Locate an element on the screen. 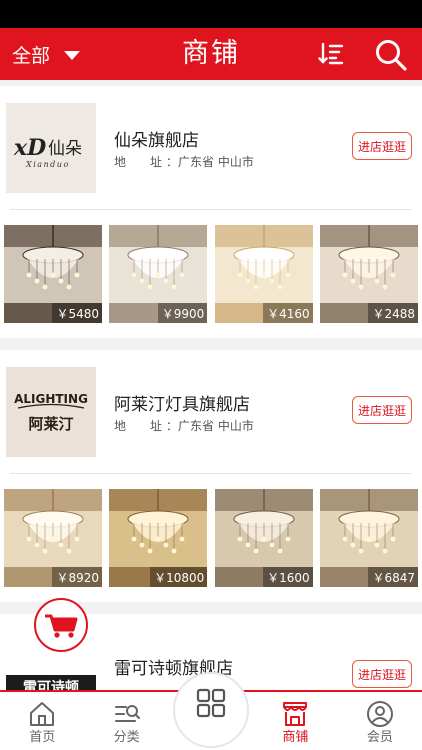 This screenshot has height=750, width=422. tab-home: 首页 is located at coordinates (42, 721).